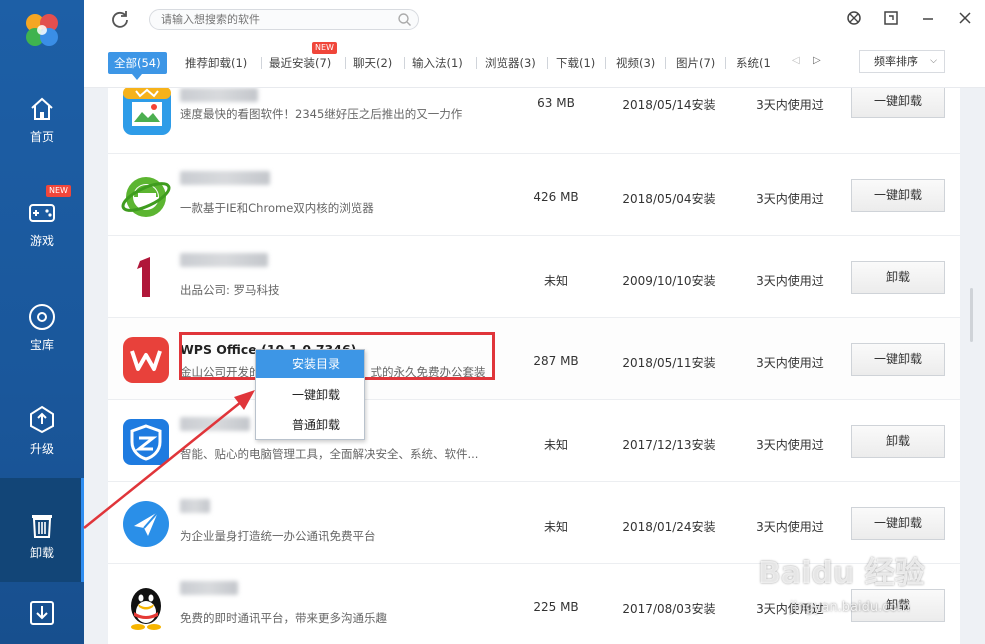 The height and width of the screenshot is (644, 985). What do you see at coordinates (147, 111) in the screenshot?
I see `image-viewer-app-icon` at bounding box center [147, 111].